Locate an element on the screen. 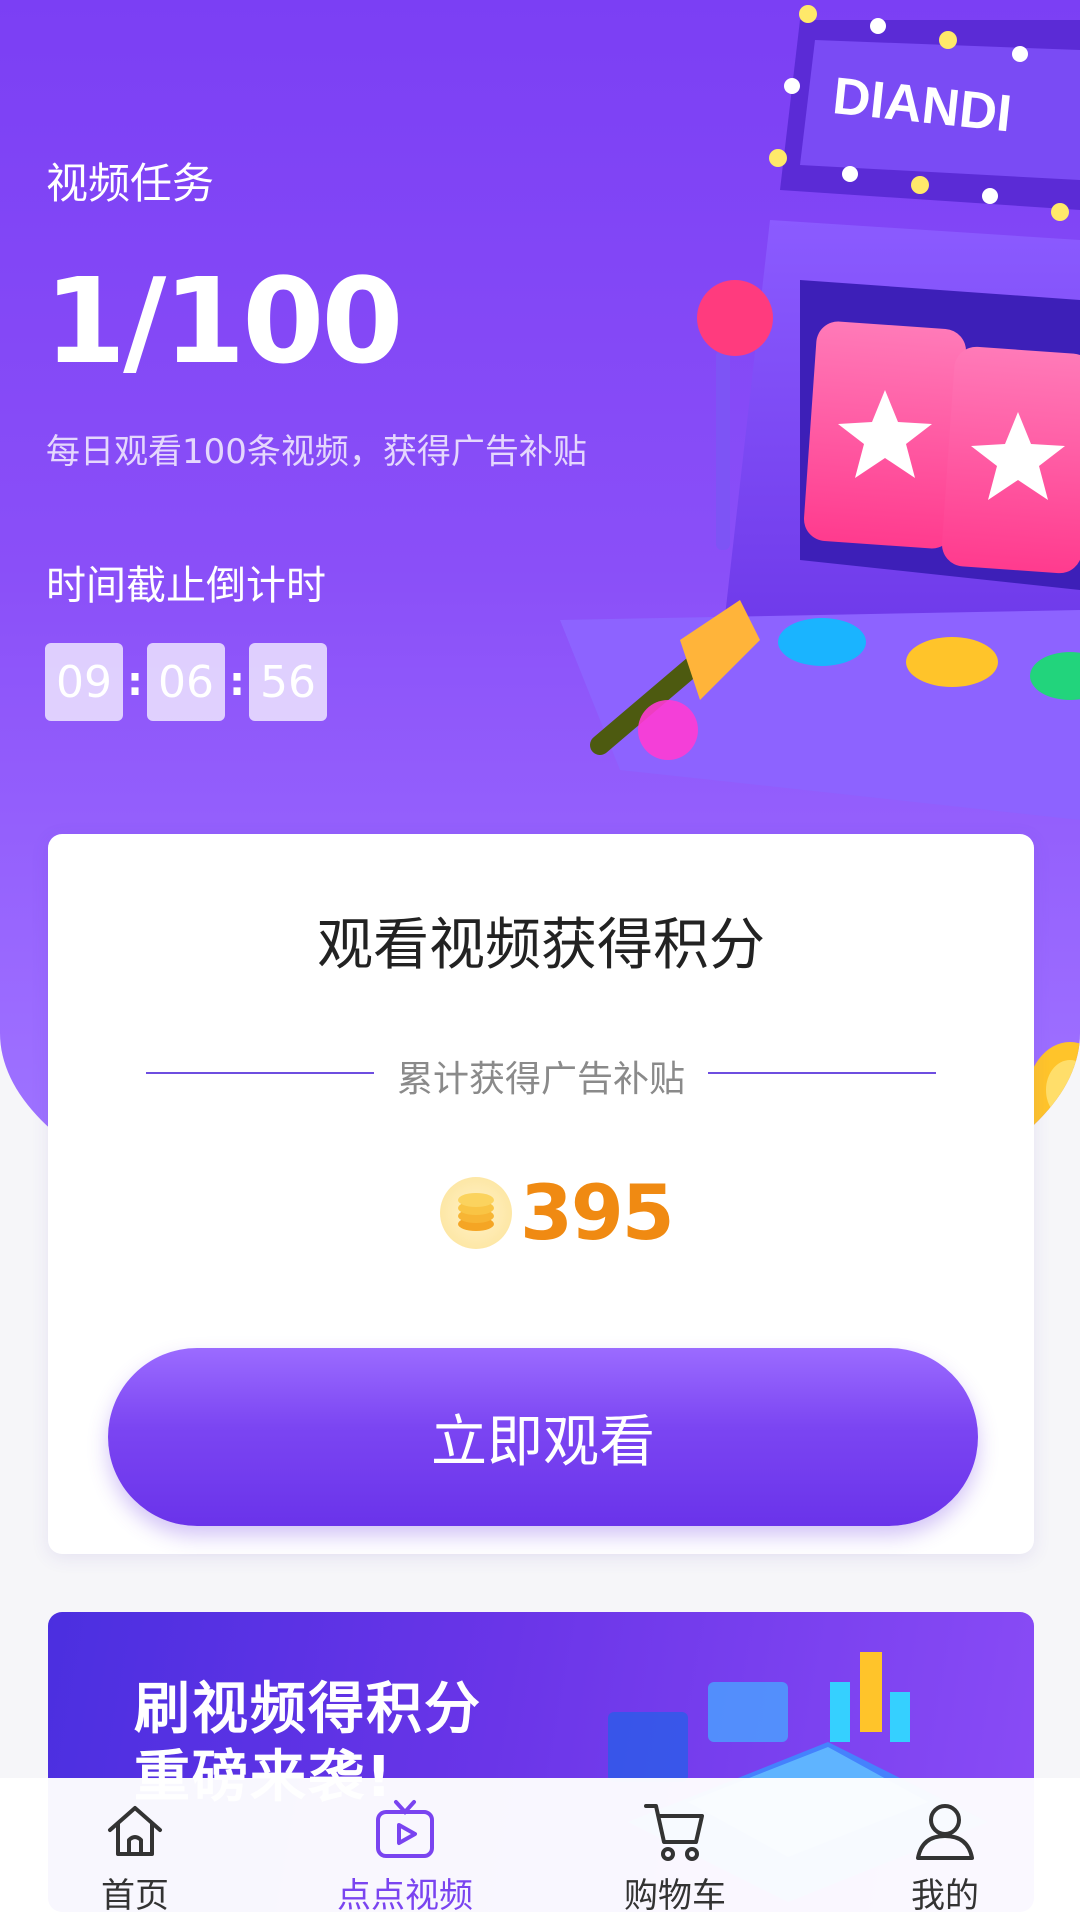  countdown-minutes: 06 is located at coordinates (186, 682).